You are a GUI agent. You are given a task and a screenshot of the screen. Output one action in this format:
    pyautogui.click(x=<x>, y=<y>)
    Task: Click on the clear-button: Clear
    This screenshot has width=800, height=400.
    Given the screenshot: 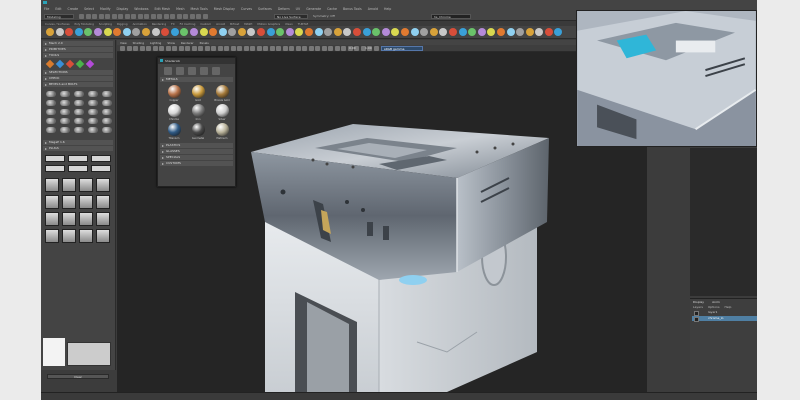 What is the action you would take?
    pyautogui.click(x=78, y=376)
    